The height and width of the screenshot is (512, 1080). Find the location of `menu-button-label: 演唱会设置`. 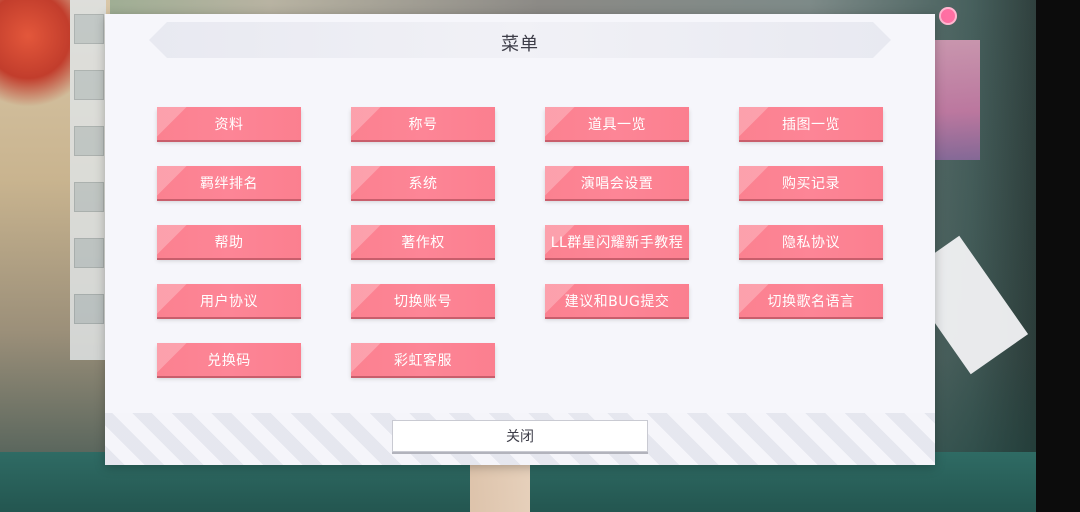

menu-button-label: 演唱会设置 is located at coordinates (617, 183).